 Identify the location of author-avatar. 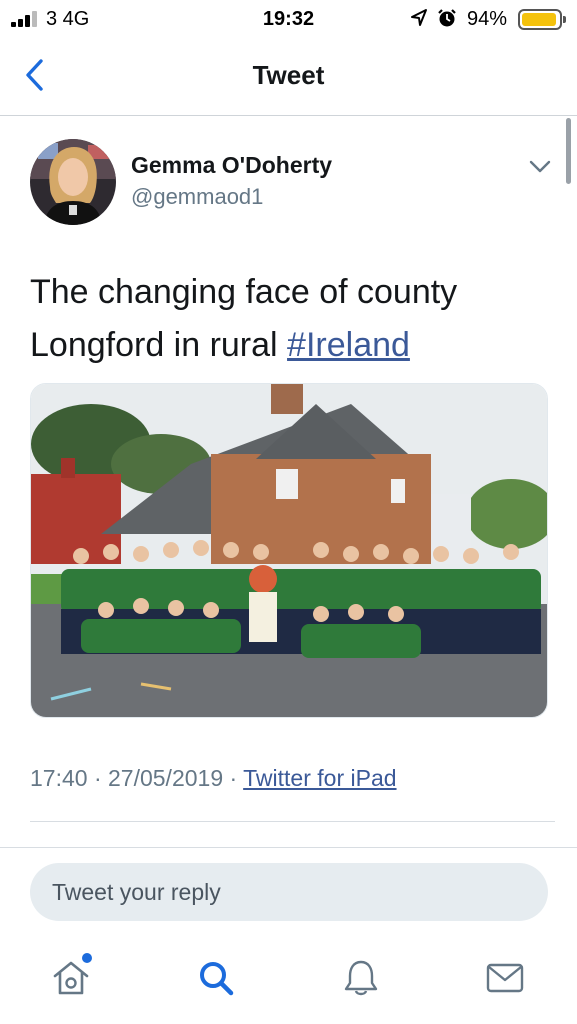
(73, 182).